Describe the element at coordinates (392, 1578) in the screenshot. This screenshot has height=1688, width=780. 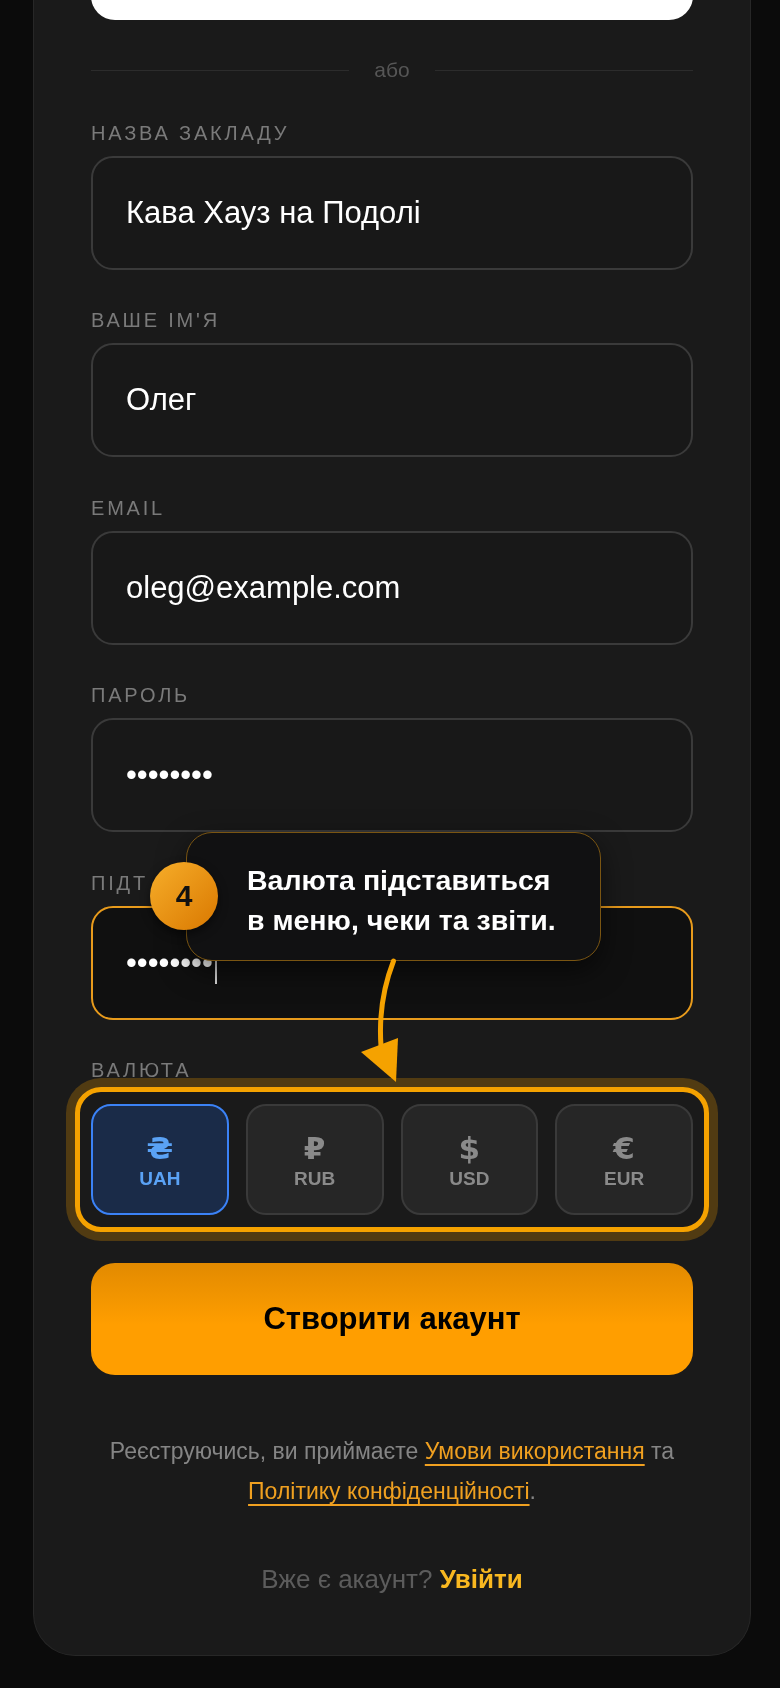
I see `login-prompt: Вже є акаунт? Увійти` at that location.